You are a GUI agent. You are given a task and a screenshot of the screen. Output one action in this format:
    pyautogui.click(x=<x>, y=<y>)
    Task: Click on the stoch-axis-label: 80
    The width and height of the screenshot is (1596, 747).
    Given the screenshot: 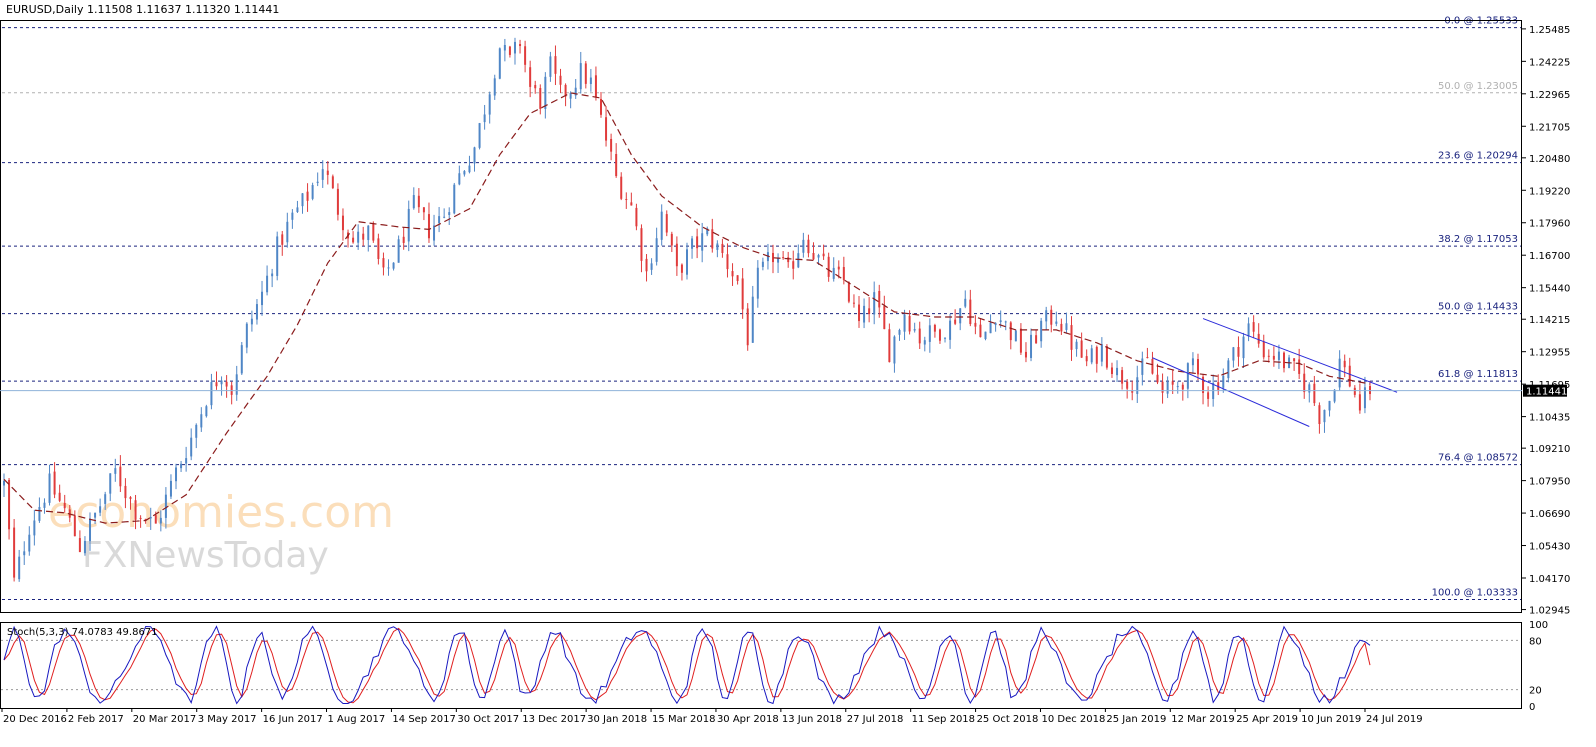 What is the action you would take?
    pyautogui.click(x=1535, y=641)
    